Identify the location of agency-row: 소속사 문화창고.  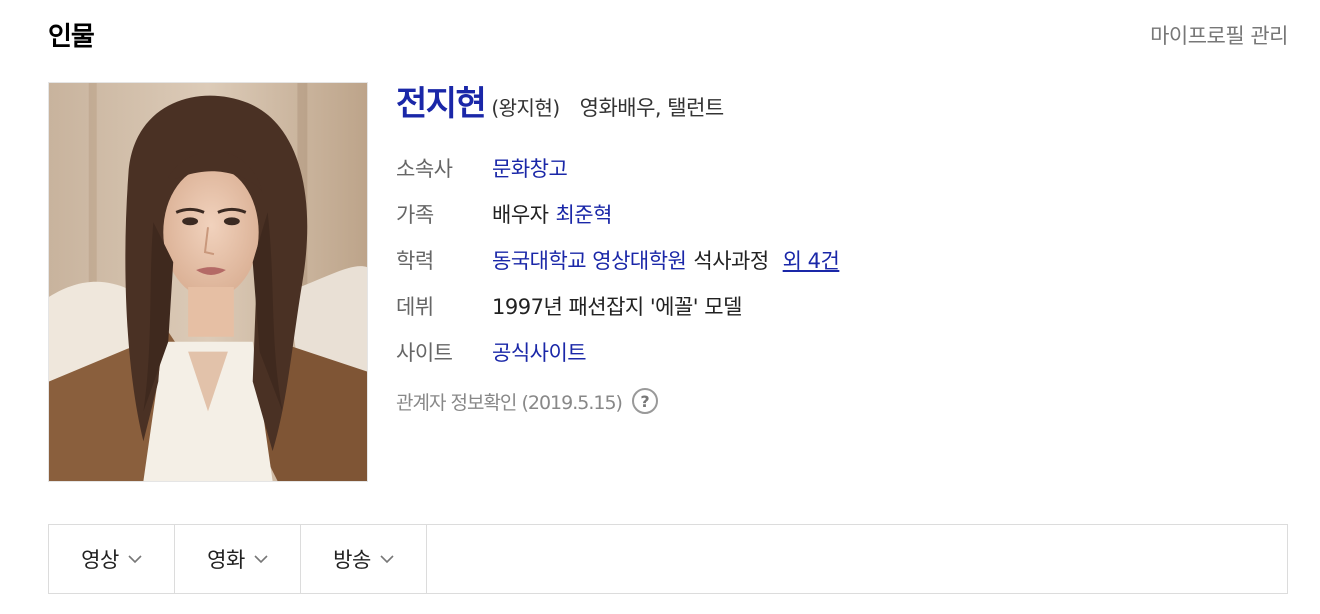
(836, 168).